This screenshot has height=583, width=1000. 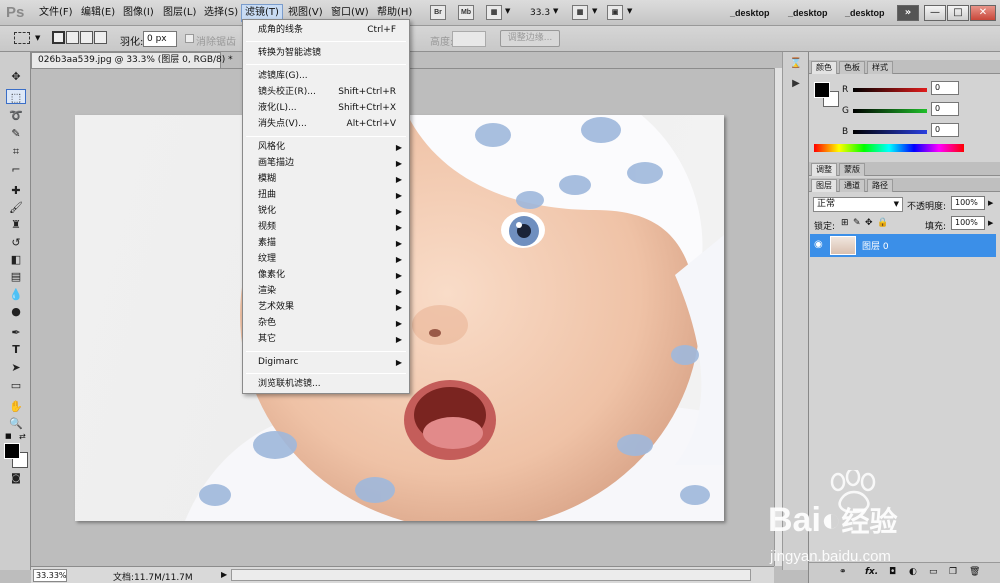 What do you see at coordinates (326, 211) in the screenshot?
I see `filter-submenu-sharpen: 锐化 ▶` at bounding box center [326, 211].